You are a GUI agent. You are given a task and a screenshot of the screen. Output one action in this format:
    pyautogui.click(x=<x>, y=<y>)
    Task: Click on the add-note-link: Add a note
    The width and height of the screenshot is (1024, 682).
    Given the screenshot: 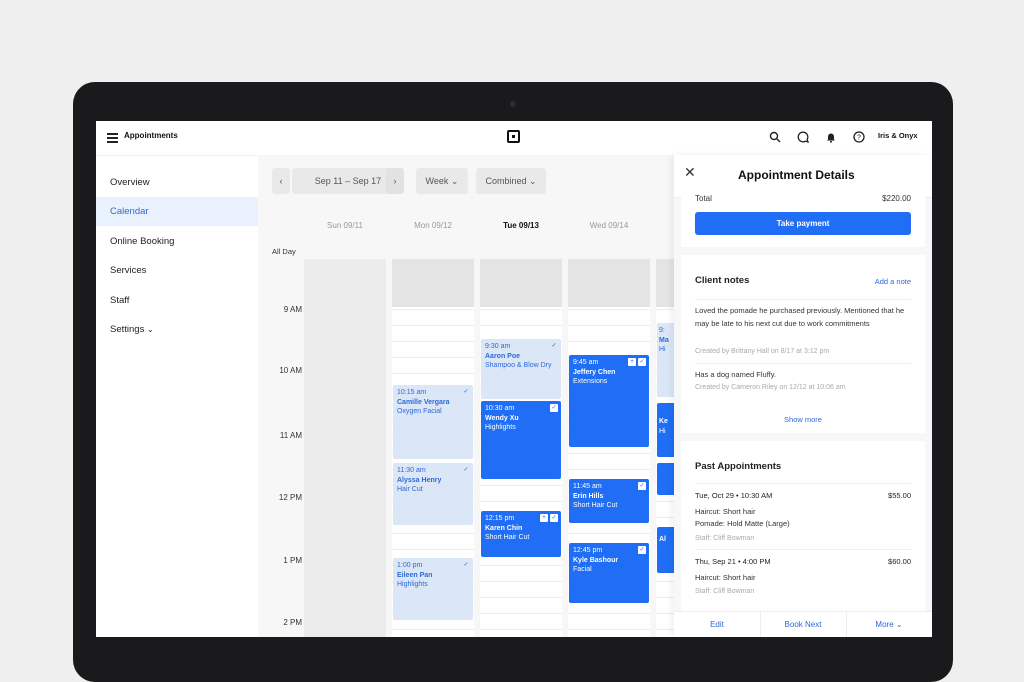 What is the action you would take?
    pyautogui.click(x=893, y=281)
    